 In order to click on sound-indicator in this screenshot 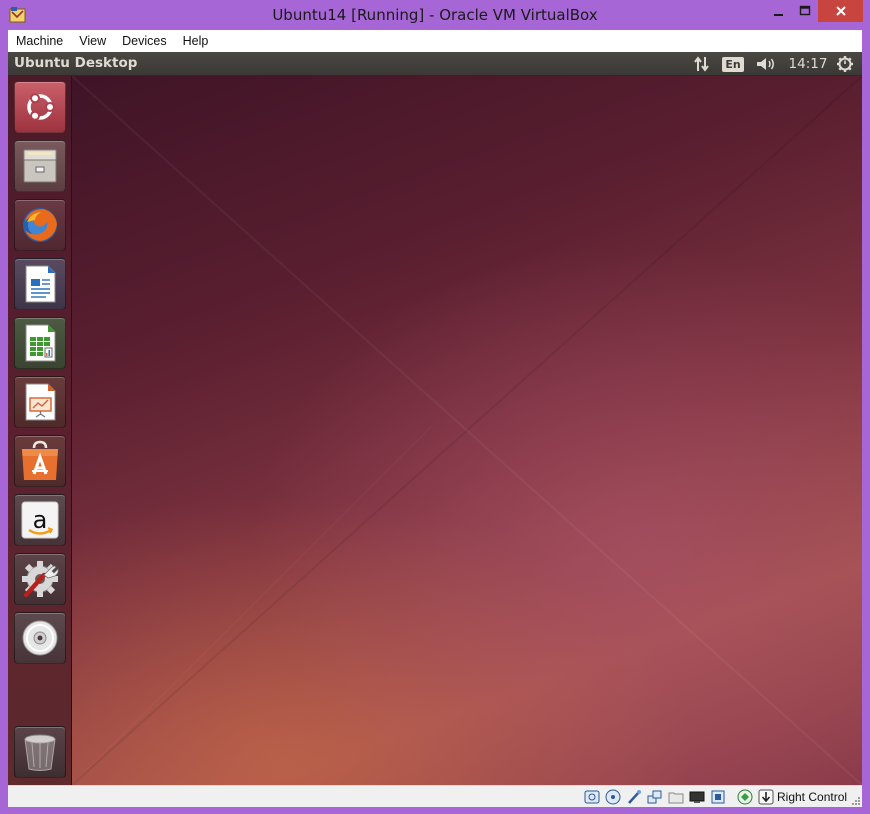, I will do `click(766, 64)`.